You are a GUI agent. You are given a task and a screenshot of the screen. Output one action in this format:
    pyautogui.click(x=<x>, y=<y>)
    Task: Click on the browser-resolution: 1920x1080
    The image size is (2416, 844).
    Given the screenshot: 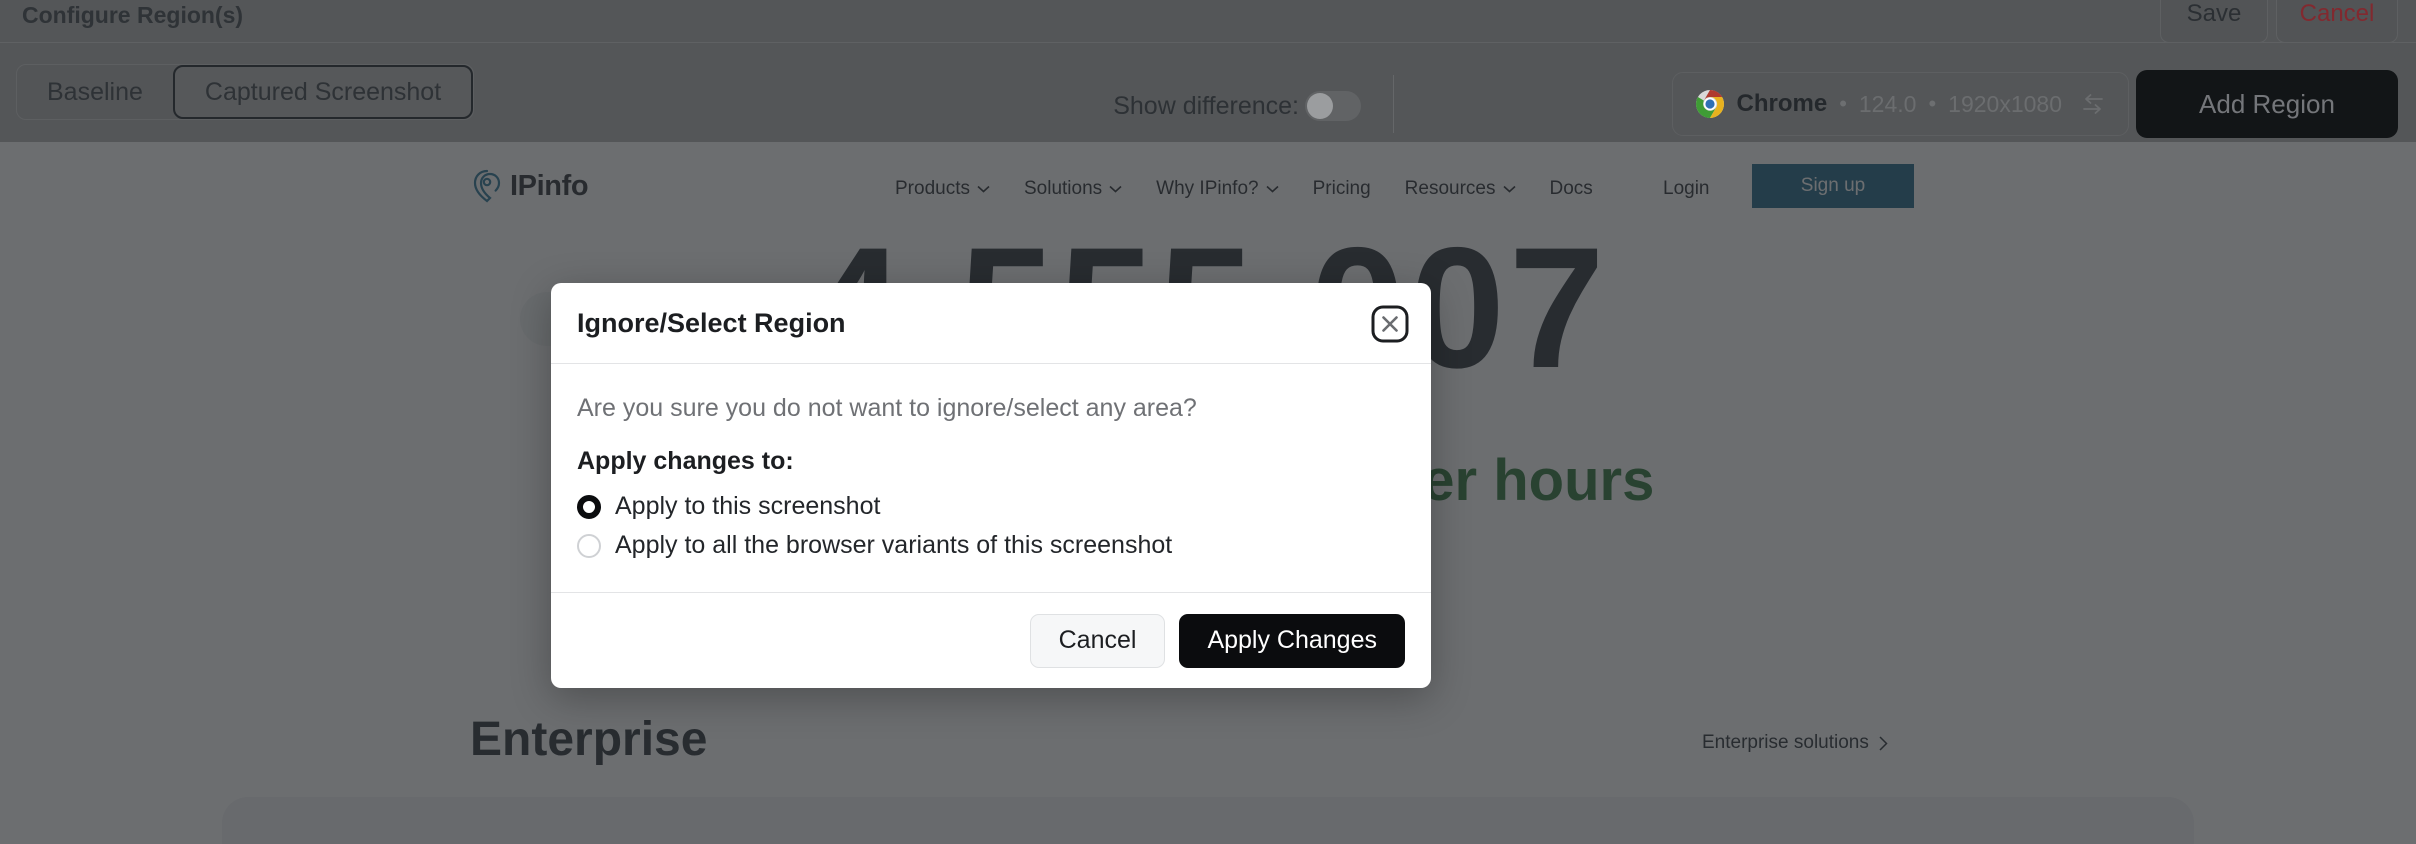 What is the action you would take?
    pyautogui.click(x=2005, y=103)
    